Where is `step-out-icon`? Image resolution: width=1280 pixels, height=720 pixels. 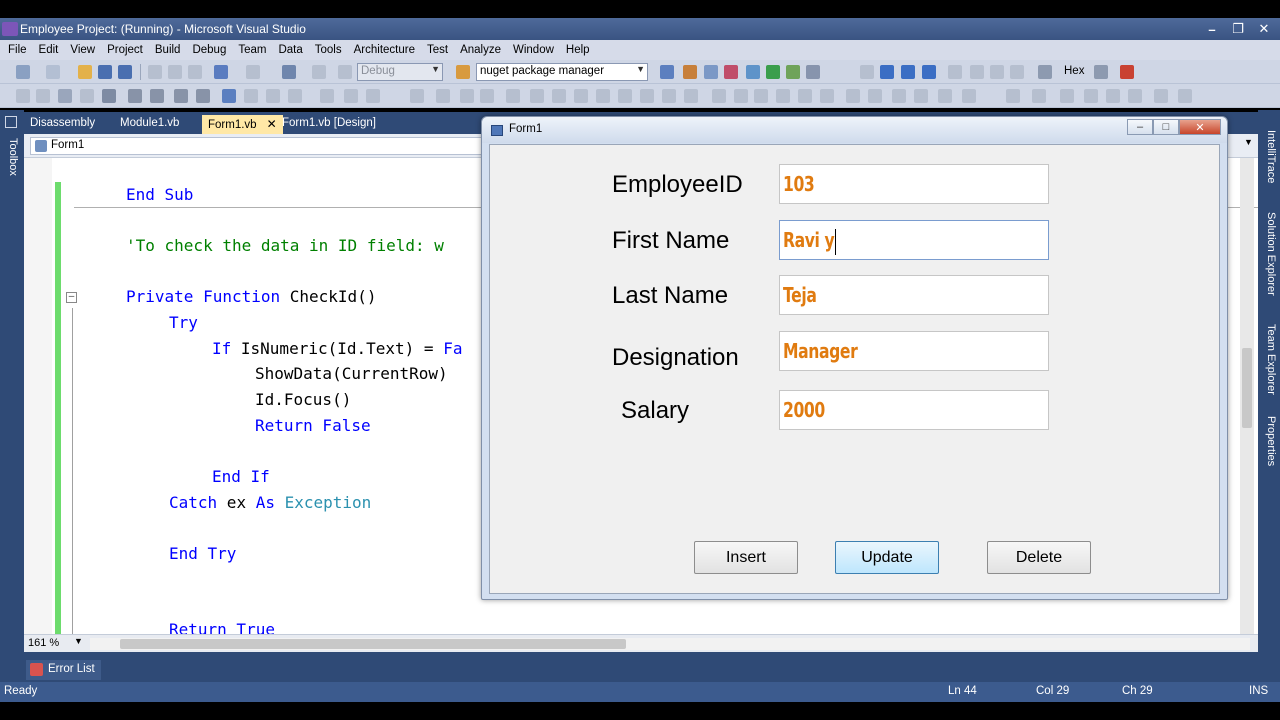
step-out-icon is located at coordinates (1017, 72).